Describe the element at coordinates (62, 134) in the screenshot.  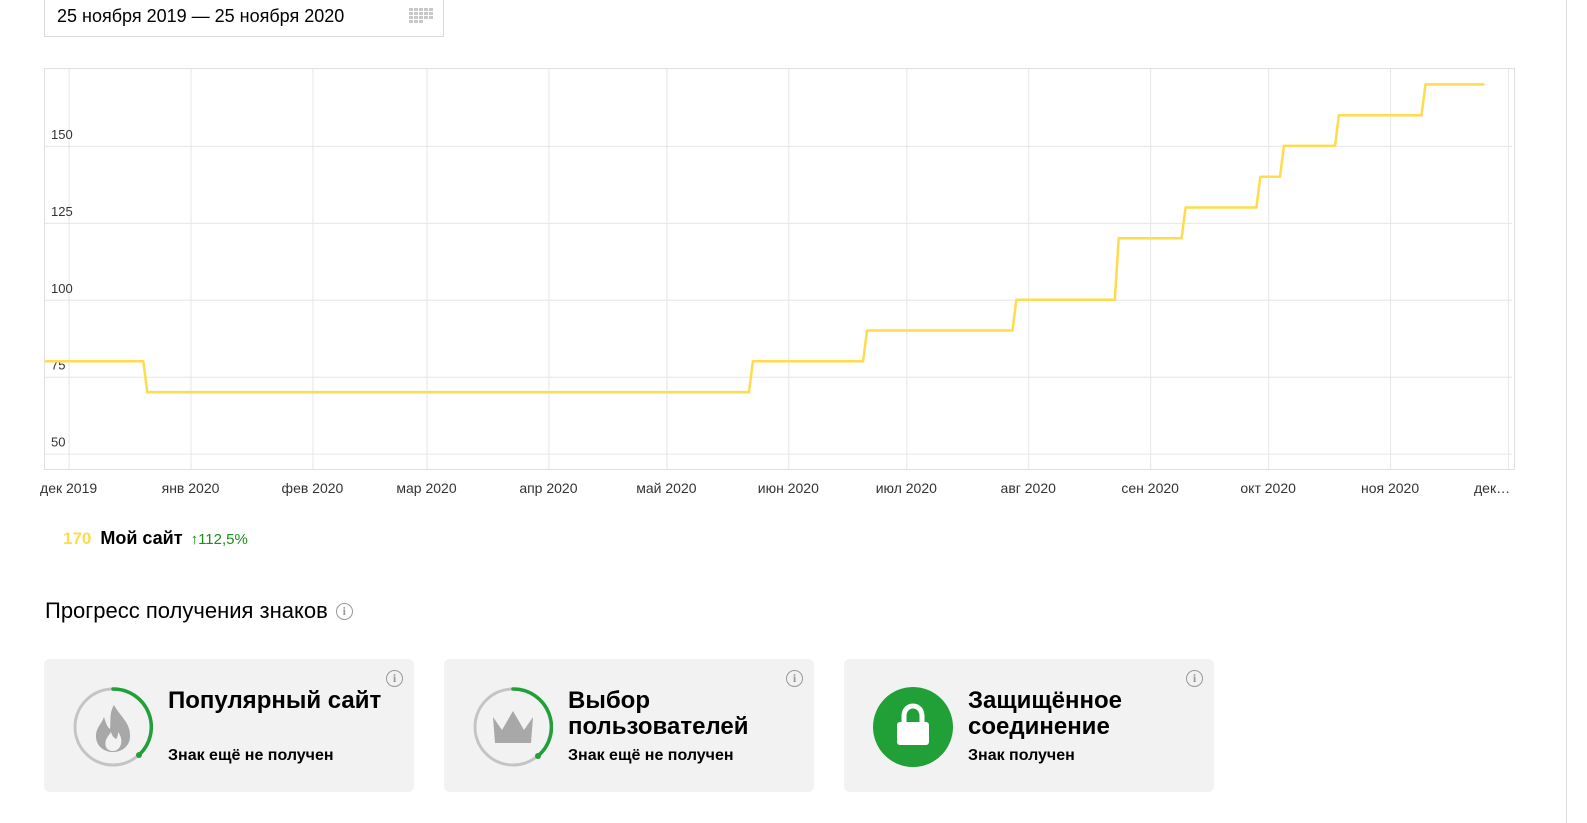
I see `y-tick-label: 150` at that location.